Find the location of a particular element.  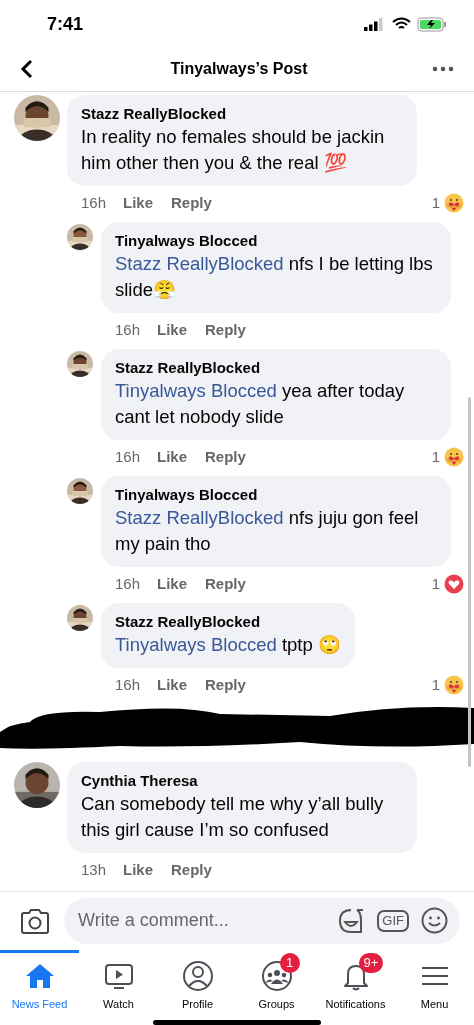

groups-icon is located at coordinates (276, 975).